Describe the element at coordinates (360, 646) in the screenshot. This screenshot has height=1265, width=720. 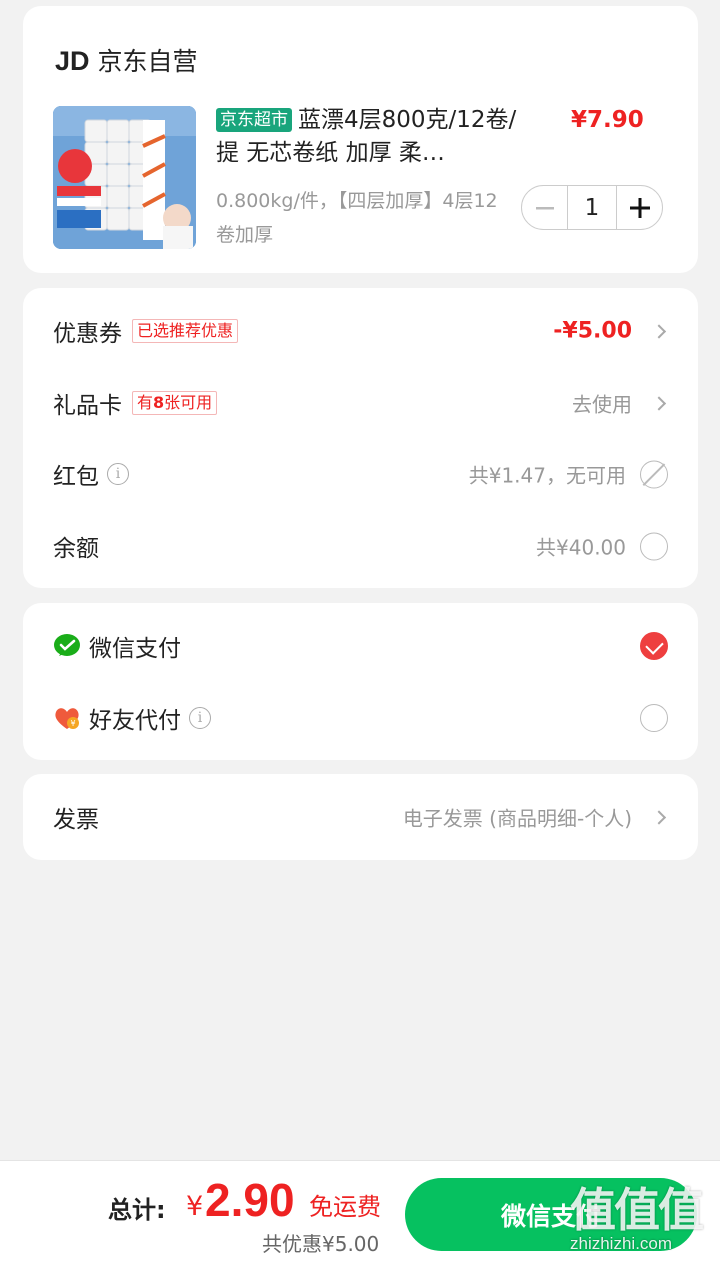
I see `wechat-pay-row: 微信支付` at that location.